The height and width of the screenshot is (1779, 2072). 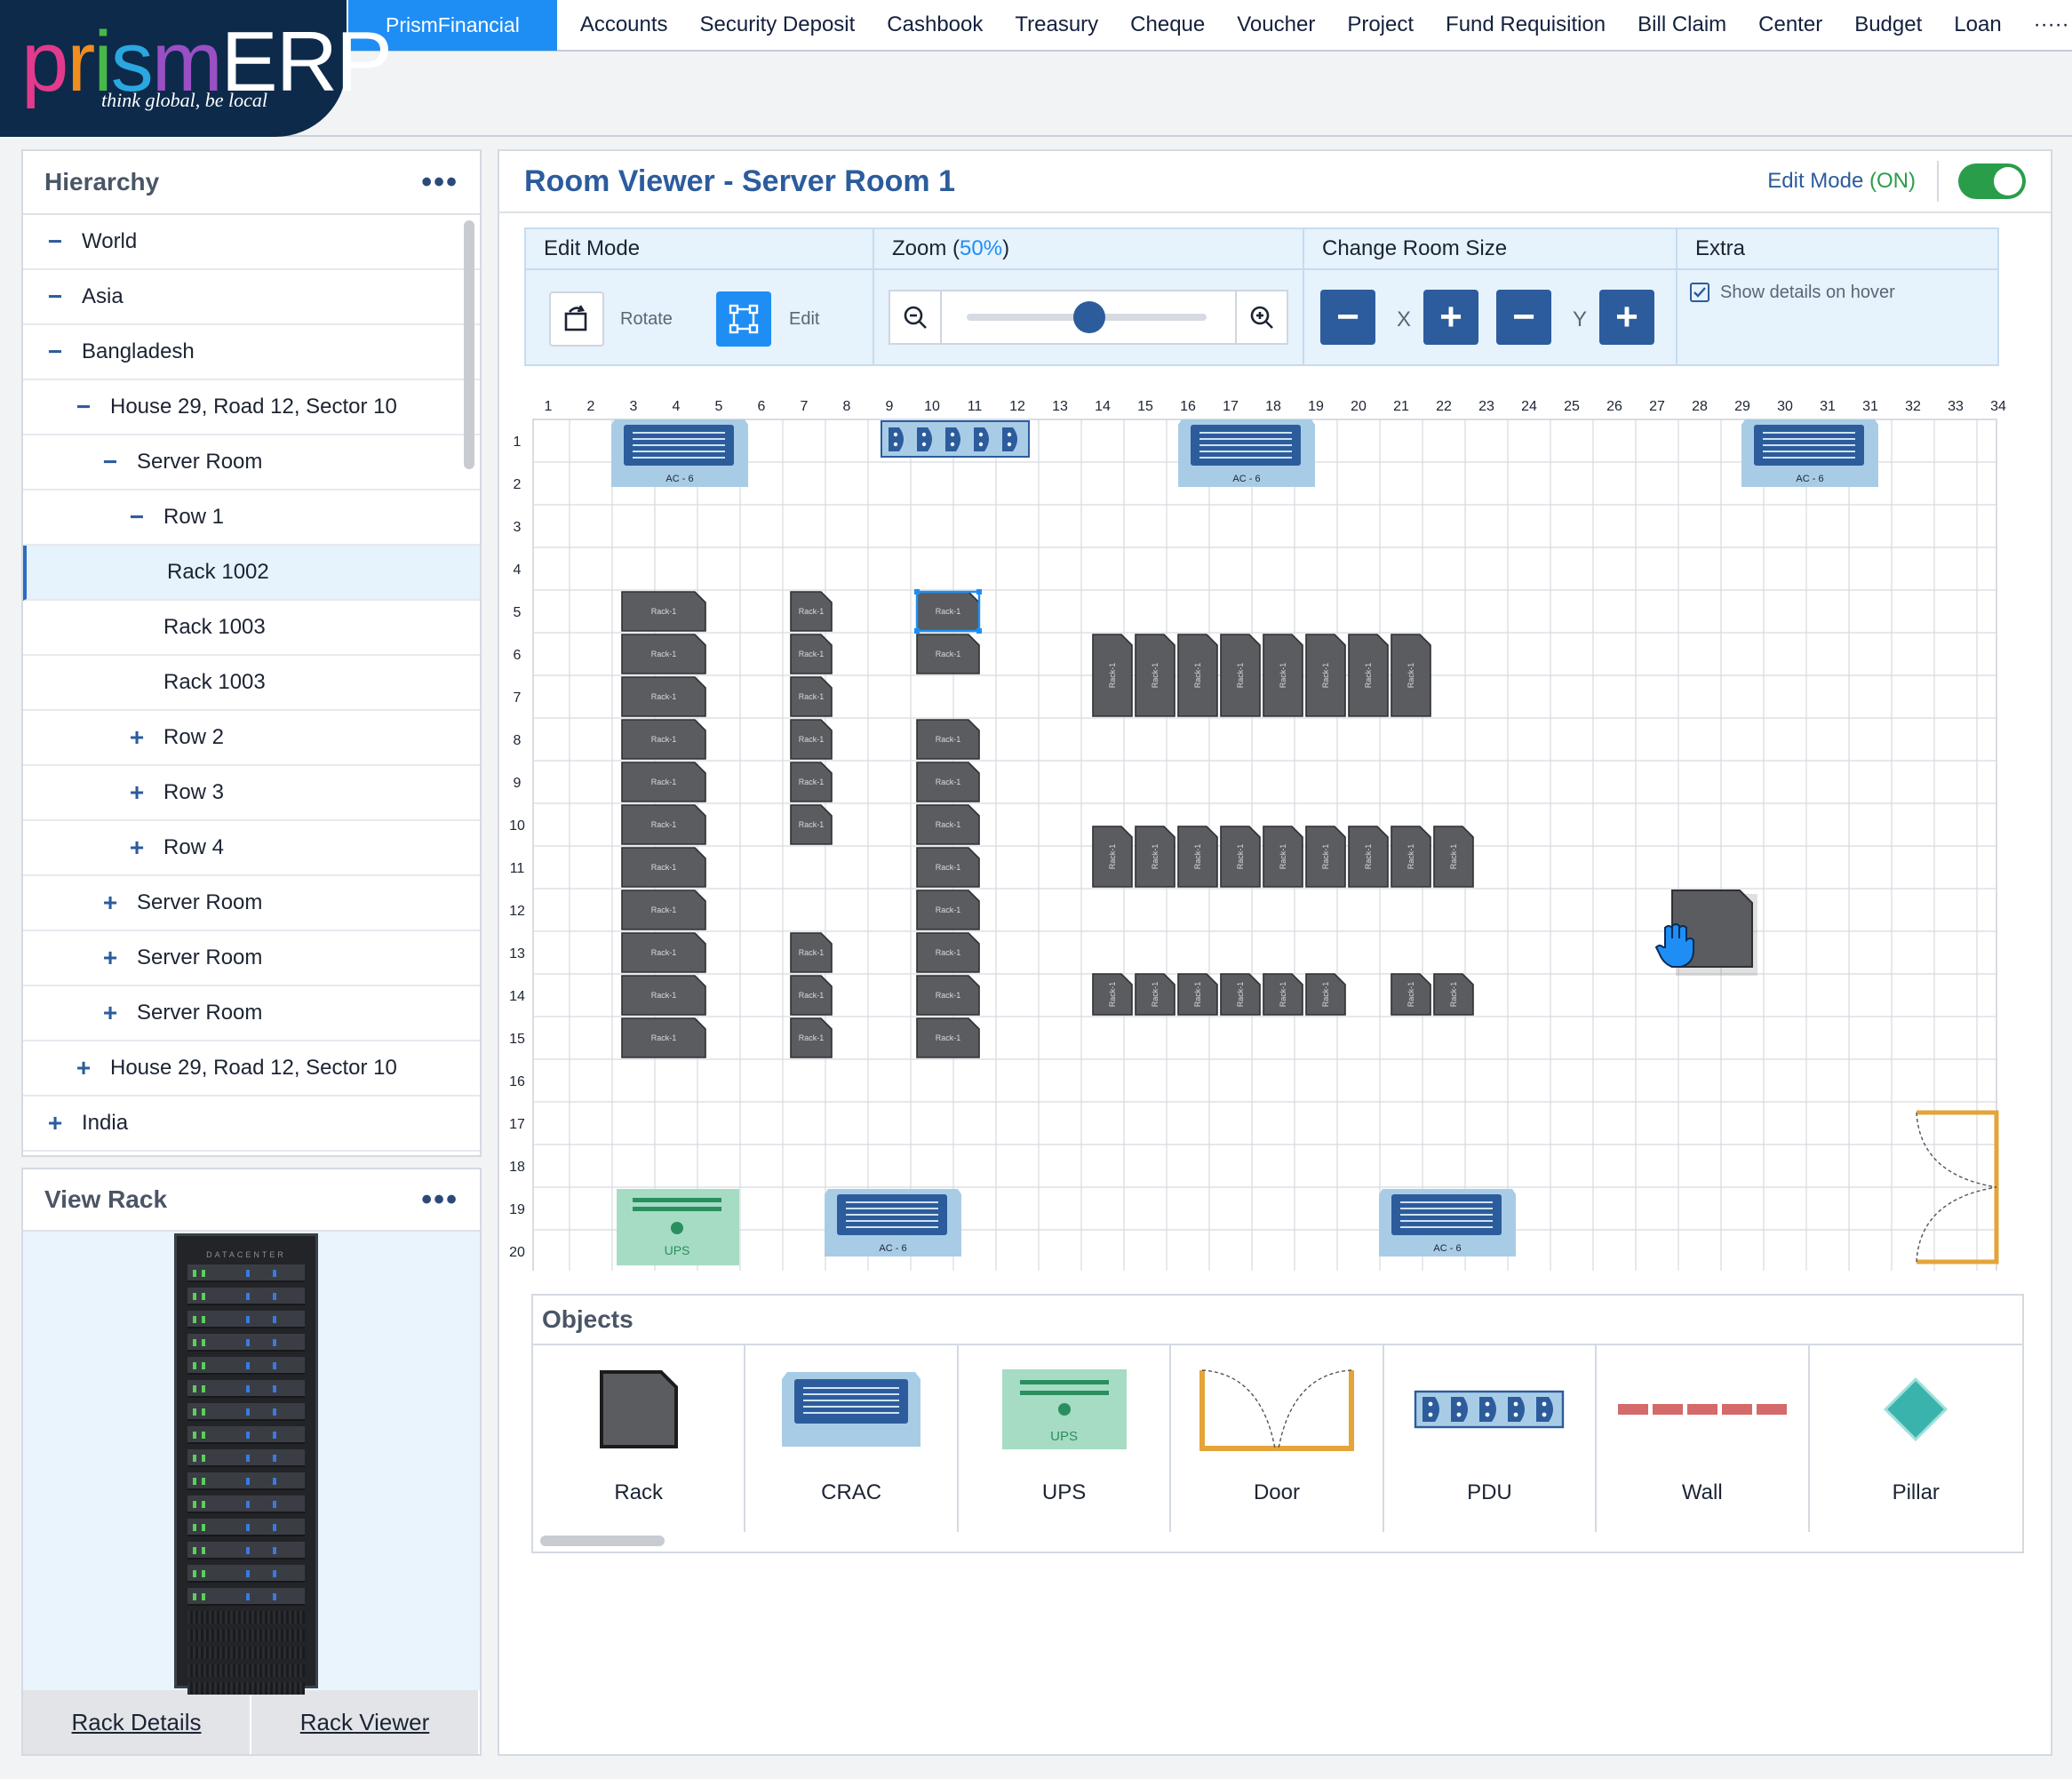 I want to click on column-label: 15, so click(x=1145, y=407).